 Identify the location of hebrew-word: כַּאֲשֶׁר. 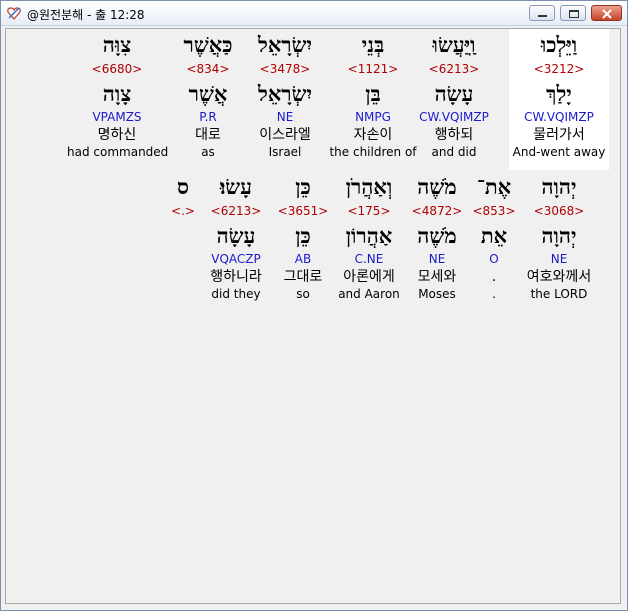
(208, 44).